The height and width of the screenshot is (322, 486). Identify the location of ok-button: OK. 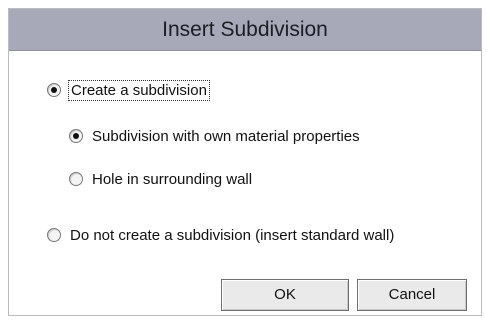
(285, 295).